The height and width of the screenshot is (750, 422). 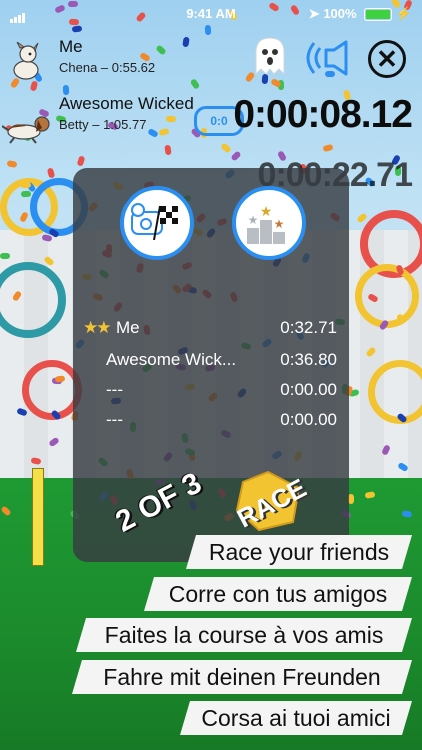 What do you see at coordinates (387, 296) in the screenshot?
I see `decor-ring` at bounding box center [387, 296].